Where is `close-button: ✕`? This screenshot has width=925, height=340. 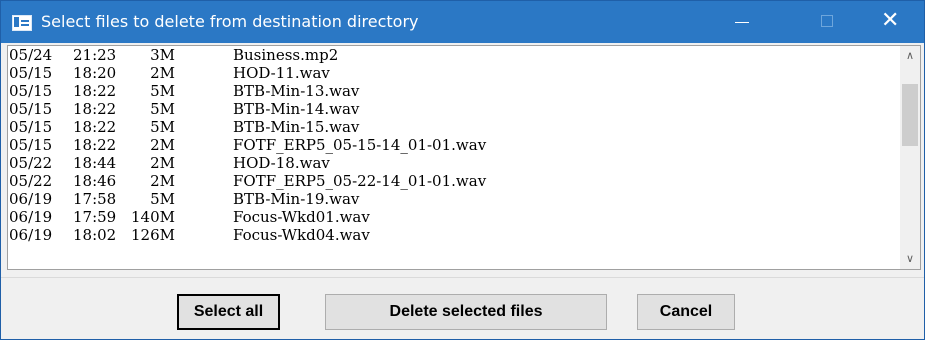 close-button: ✕ is located at coordinates (891, 22).